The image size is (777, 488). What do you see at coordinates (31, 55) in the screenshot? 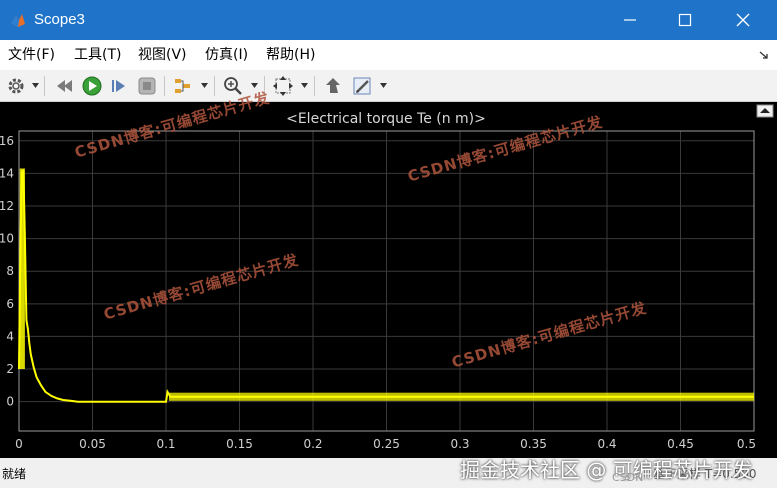
I see `menu-file: 文件(F)` at bounding box center [31, 55].